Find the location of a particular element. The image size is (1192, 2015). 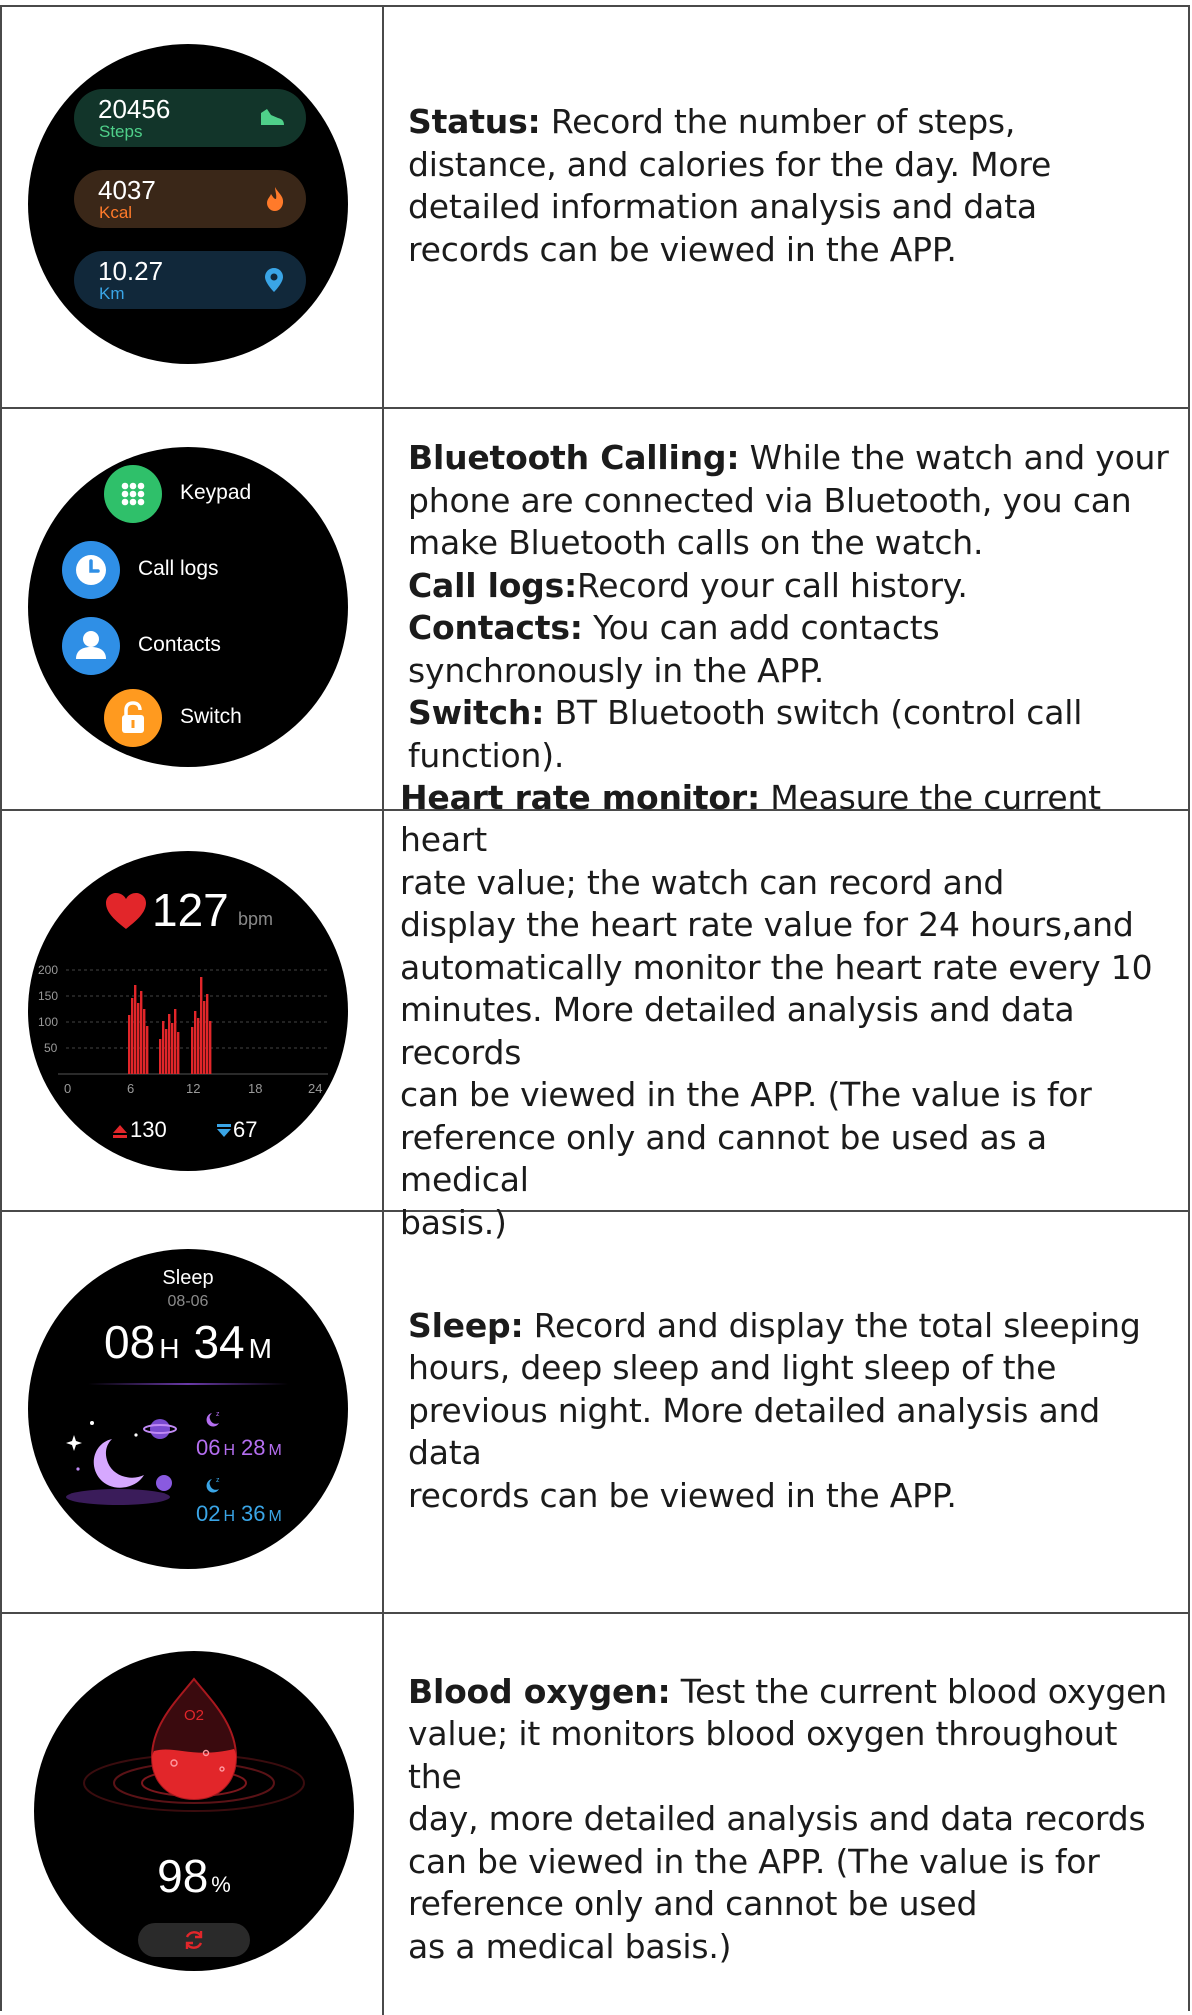

call-logs-label: Call logs is located at coordinates (178, 568).